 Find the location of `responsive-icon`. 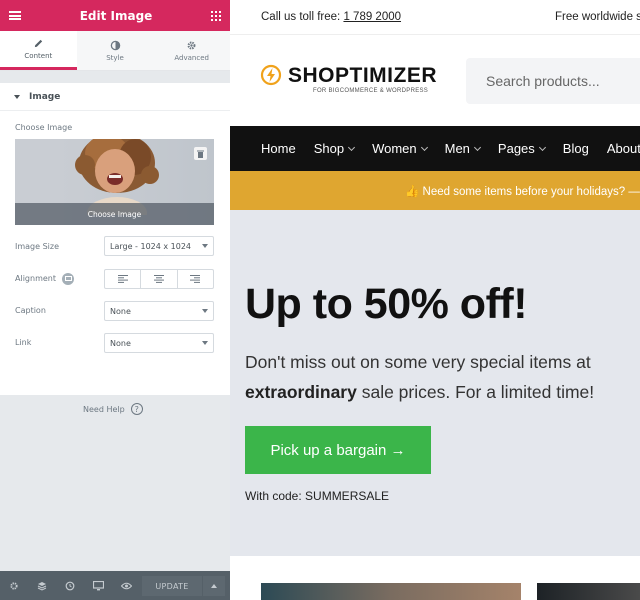

responsive-icon is located at coordinates (68, 279).